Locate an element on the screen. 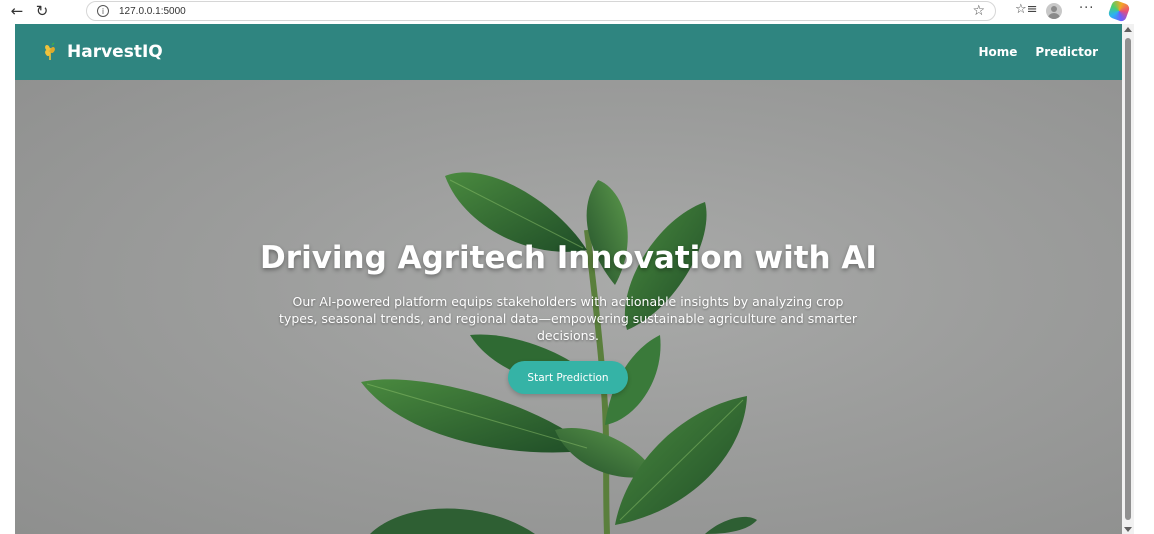 The image size is (1154, 534). info-icon: i is located at coordinates (103, 11).